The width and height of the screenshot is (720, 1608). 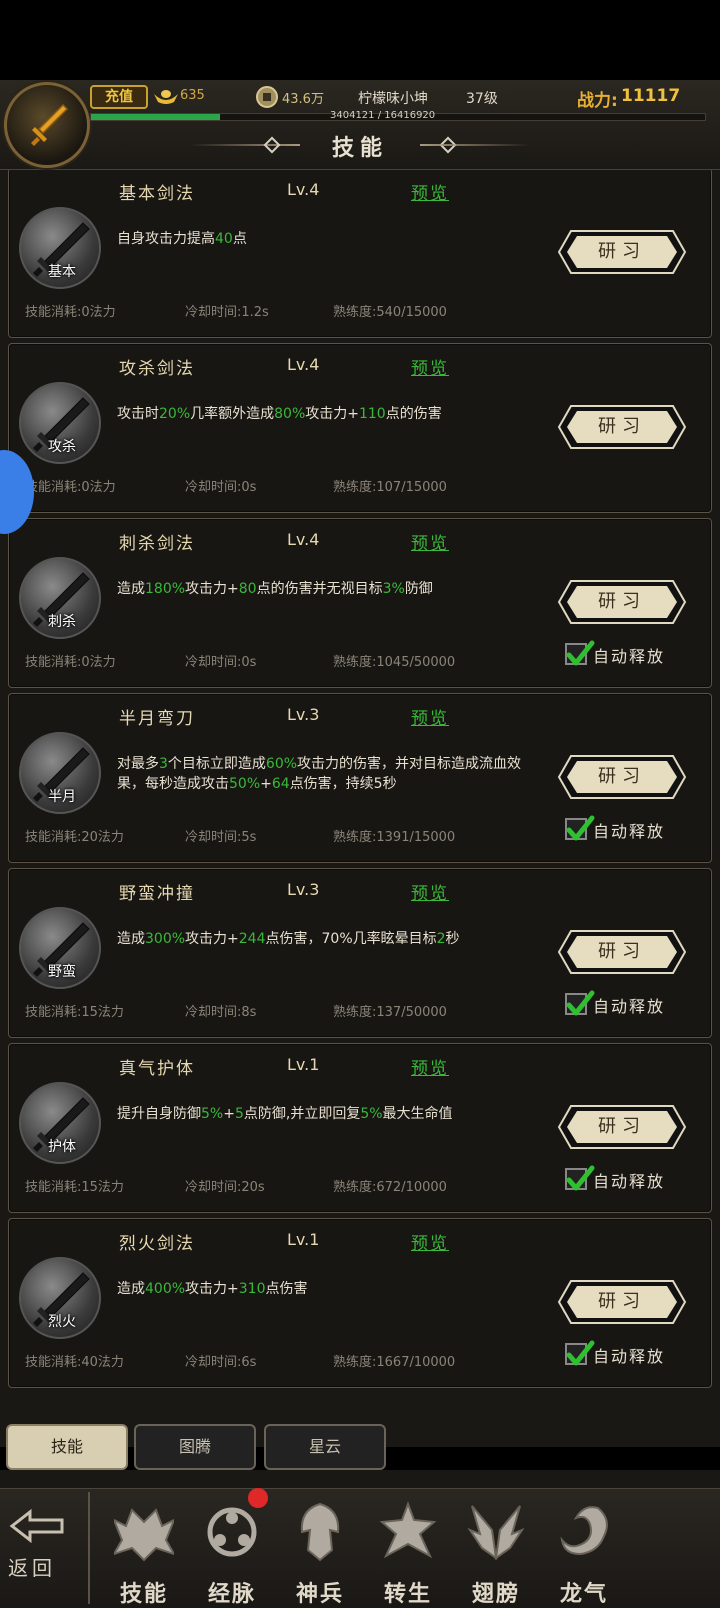 I want to click on desc-segment: 244, so click(x=252, y=939).